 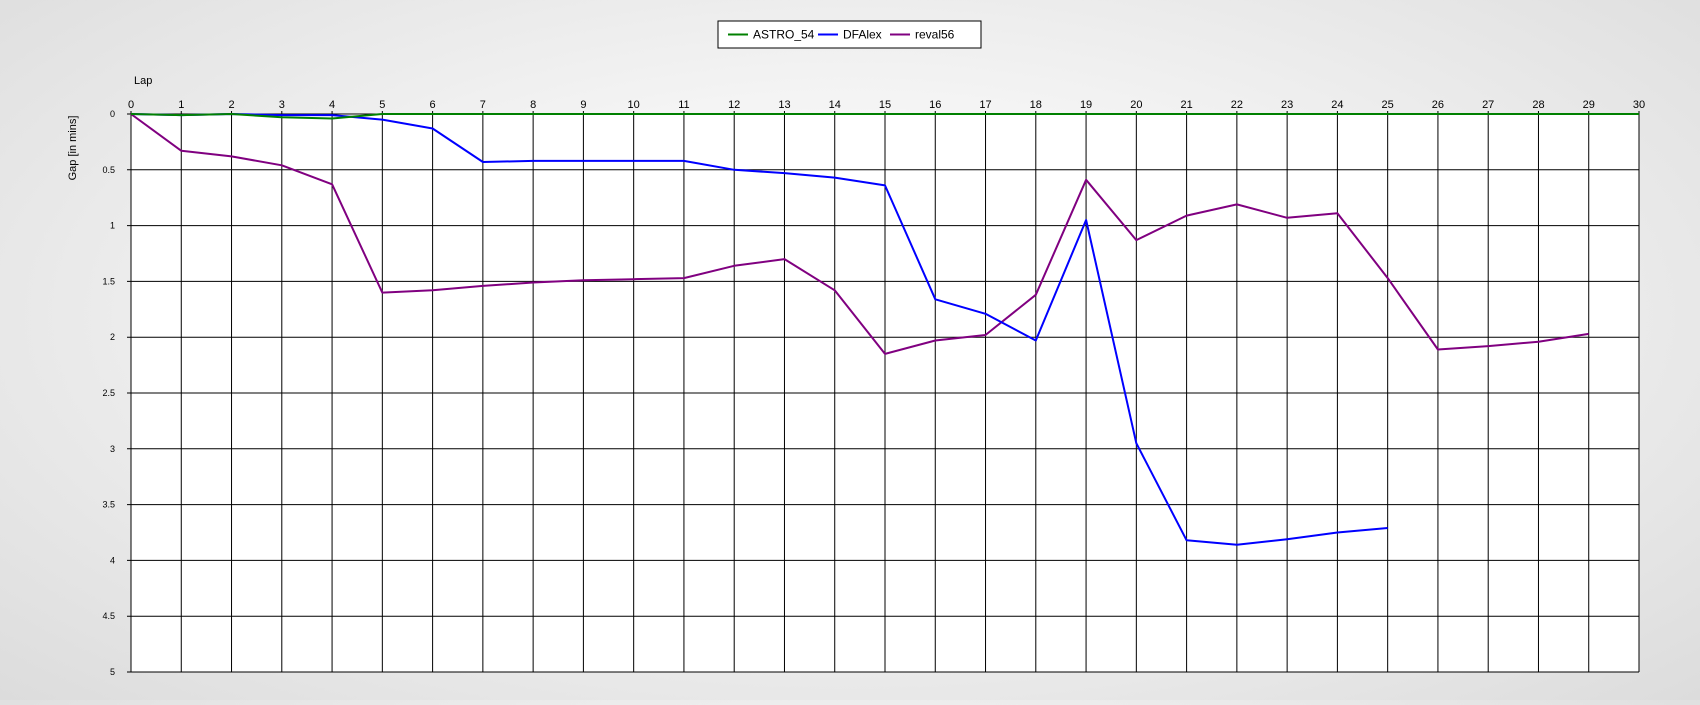 What do you see at coordinates (108, 170) in the screenshot?
I see `y-tick-label: 0.5` at bounding box center [108, 170].